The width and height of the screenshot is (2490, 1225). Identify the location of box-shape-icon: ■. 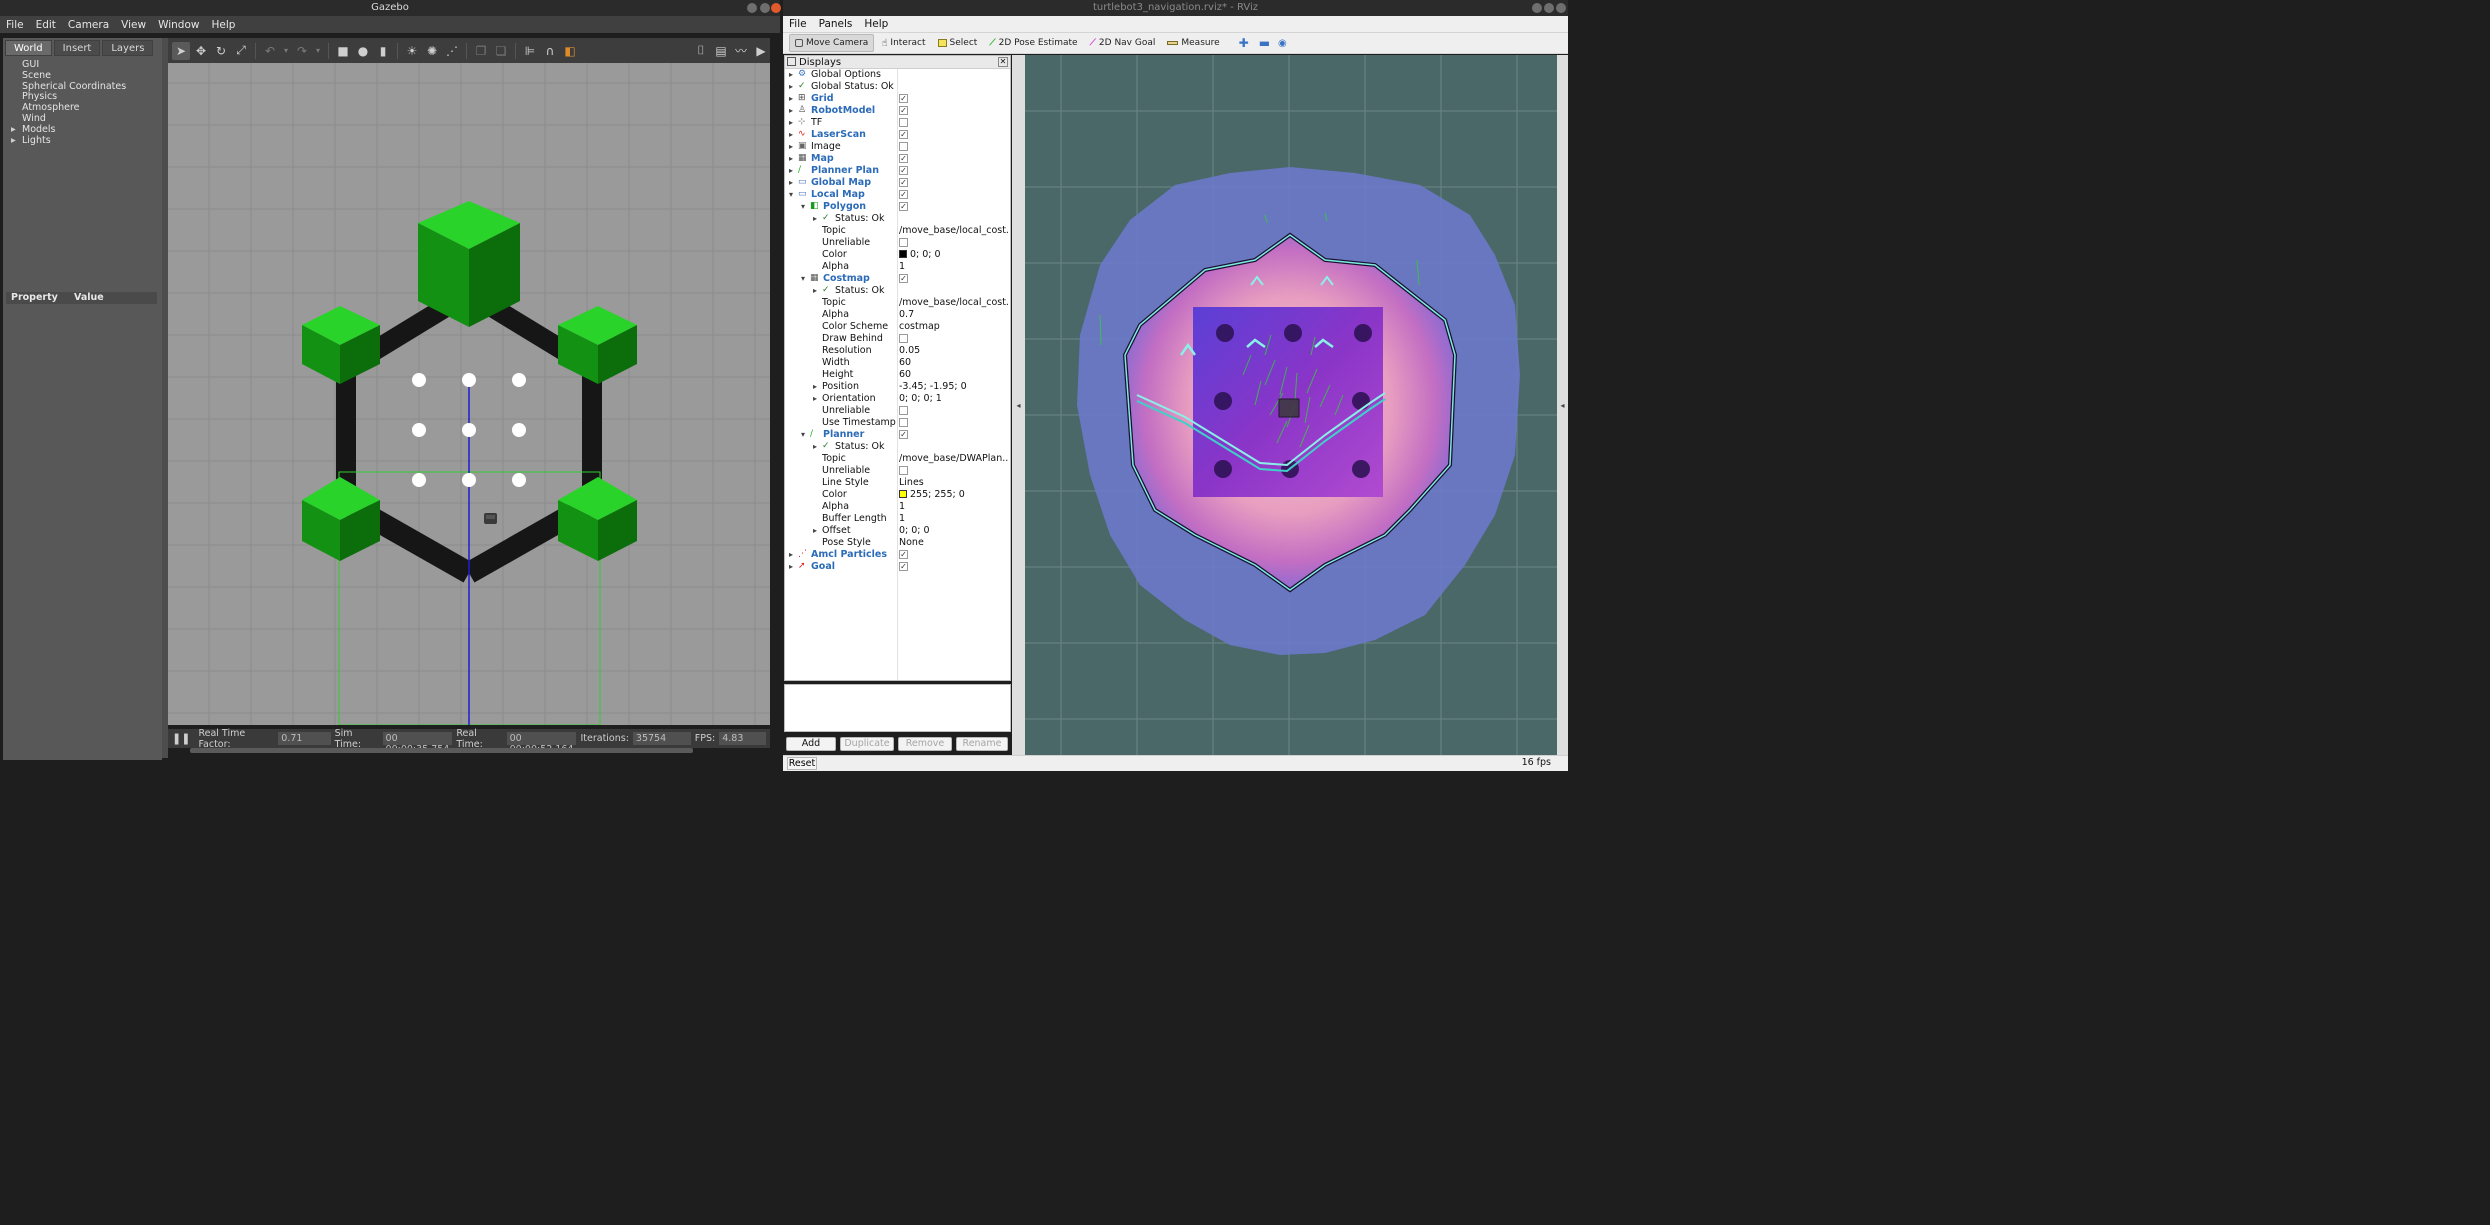
(343, 51).